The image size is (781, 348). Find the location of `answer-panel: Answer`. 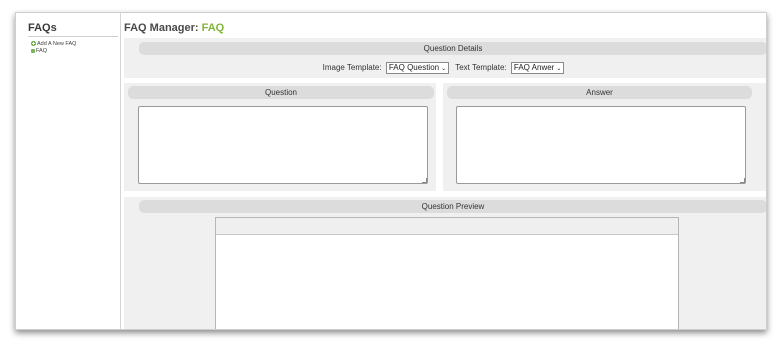

answer-panel: Answer is located at coordinates (604, 137).